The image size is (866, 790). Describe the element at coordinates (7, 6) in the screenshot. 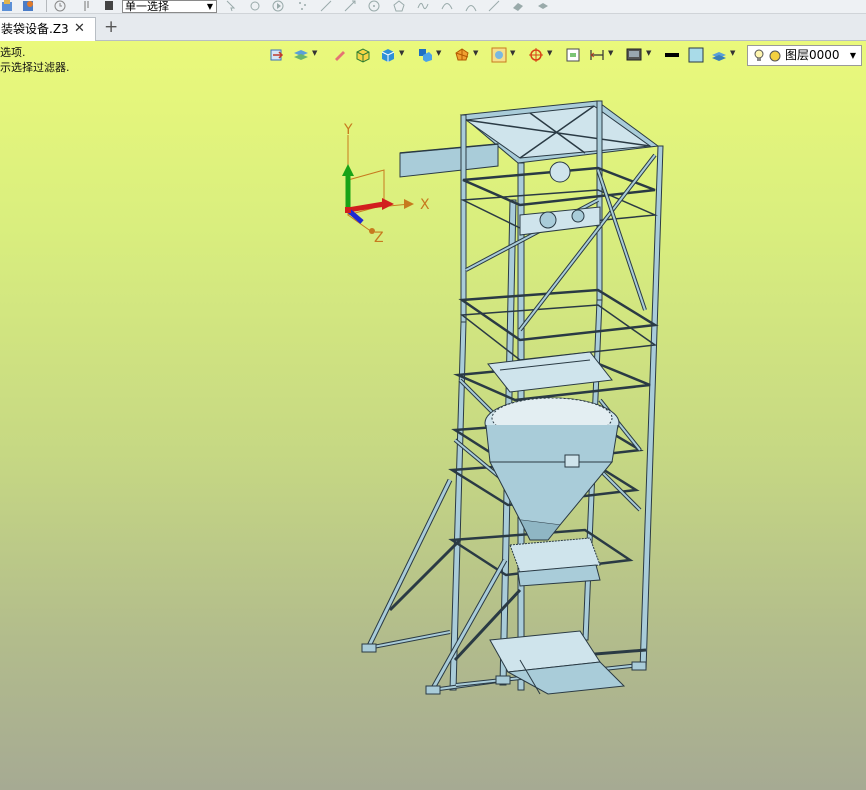

I see `open-file-icon` at that location.